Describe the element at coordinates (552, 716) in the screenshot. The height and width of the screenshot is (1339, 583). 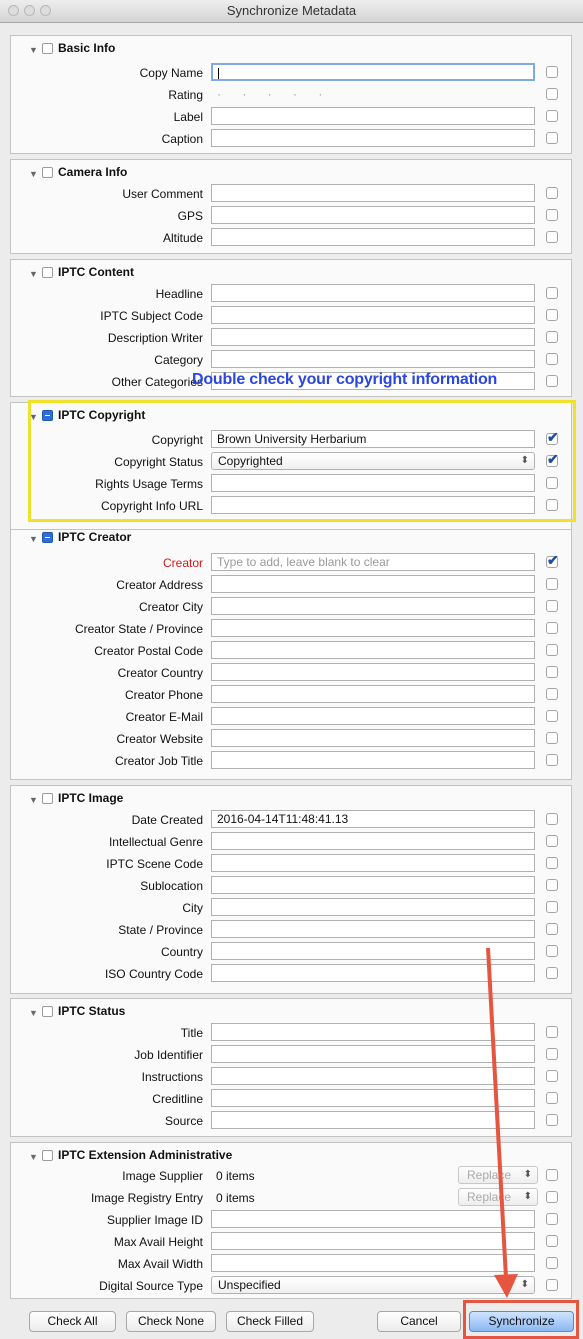
I see `creator-email-checkbox` at that location.